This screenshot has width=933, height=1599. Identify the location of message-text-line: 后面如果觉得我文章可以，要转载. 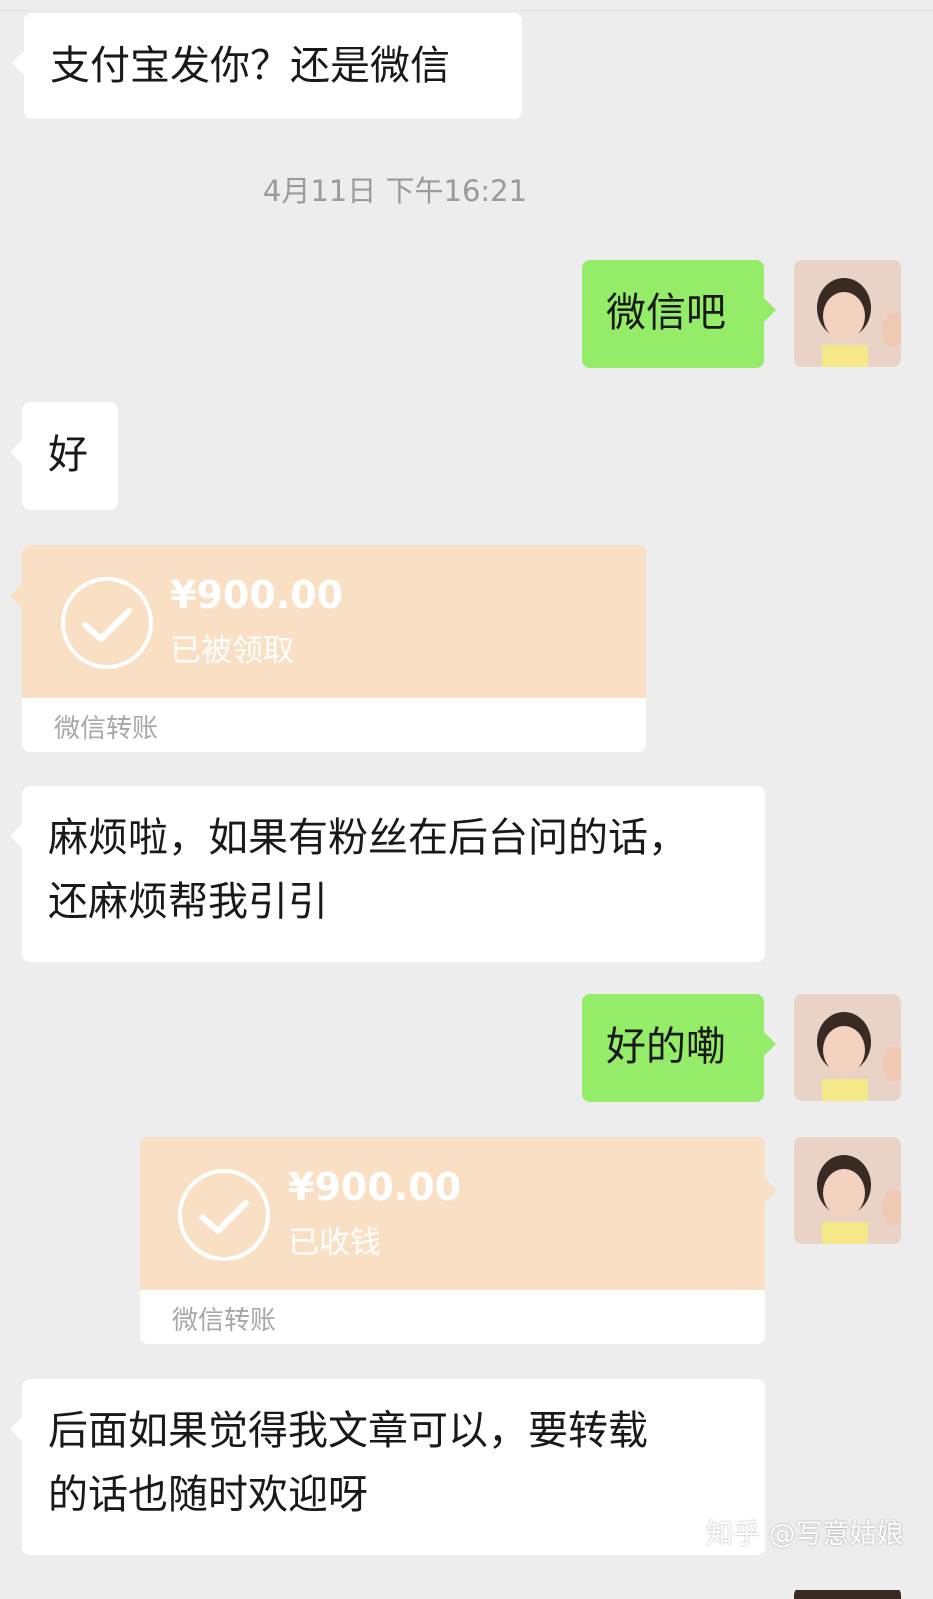
(348, 1431).